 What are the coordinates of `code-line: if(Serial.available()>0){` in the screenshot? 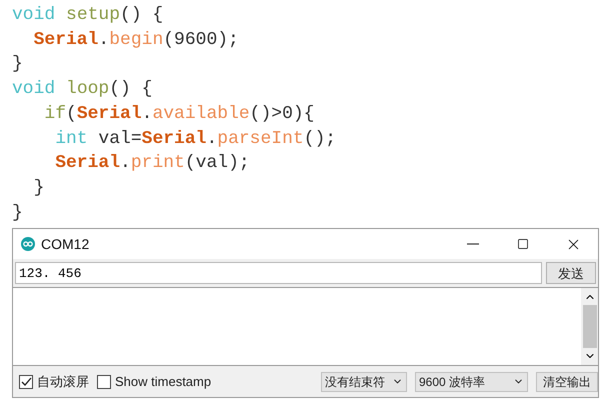 It's located at (178, 114).